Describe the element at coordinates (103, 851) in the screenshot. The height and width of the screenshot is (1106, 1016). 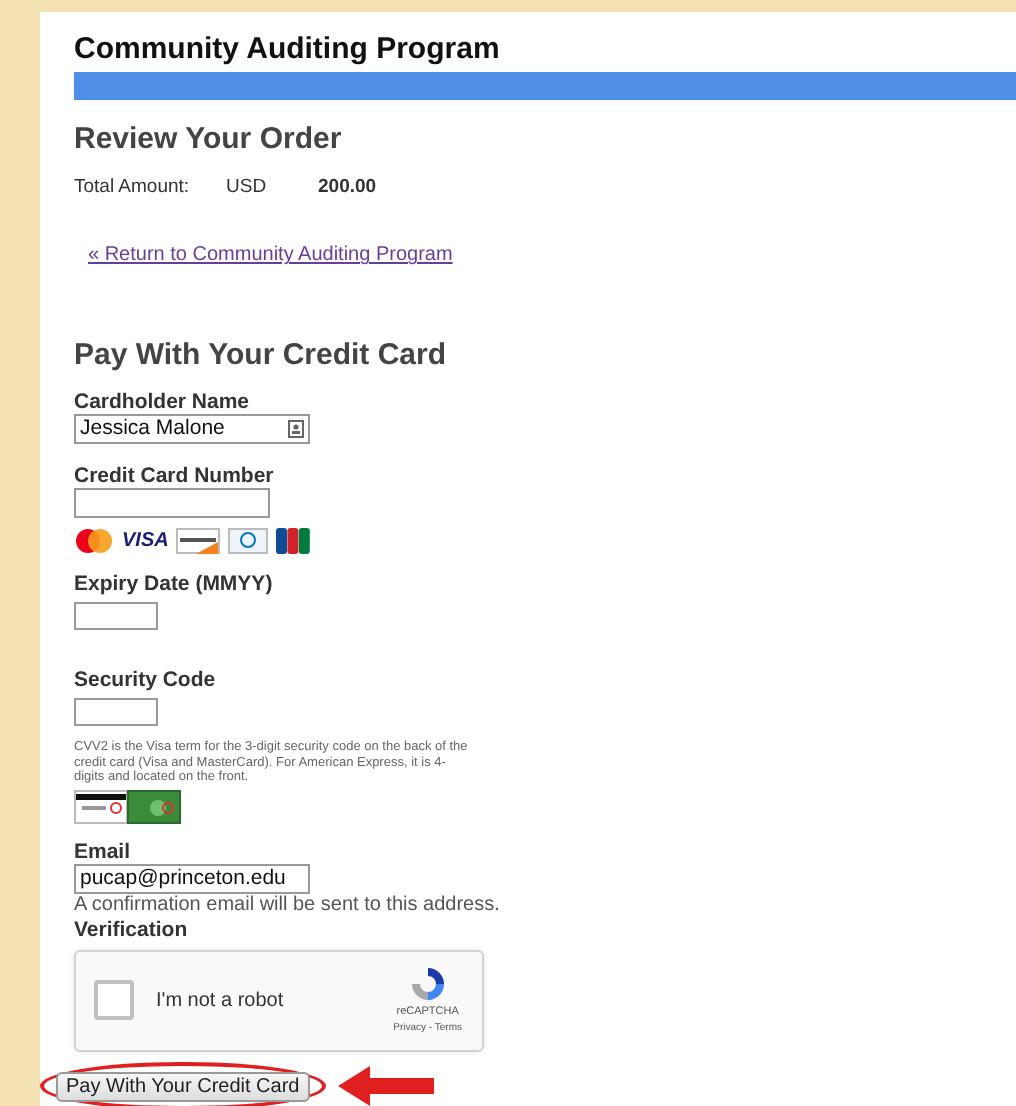
I see `field-label: Email` at that location.